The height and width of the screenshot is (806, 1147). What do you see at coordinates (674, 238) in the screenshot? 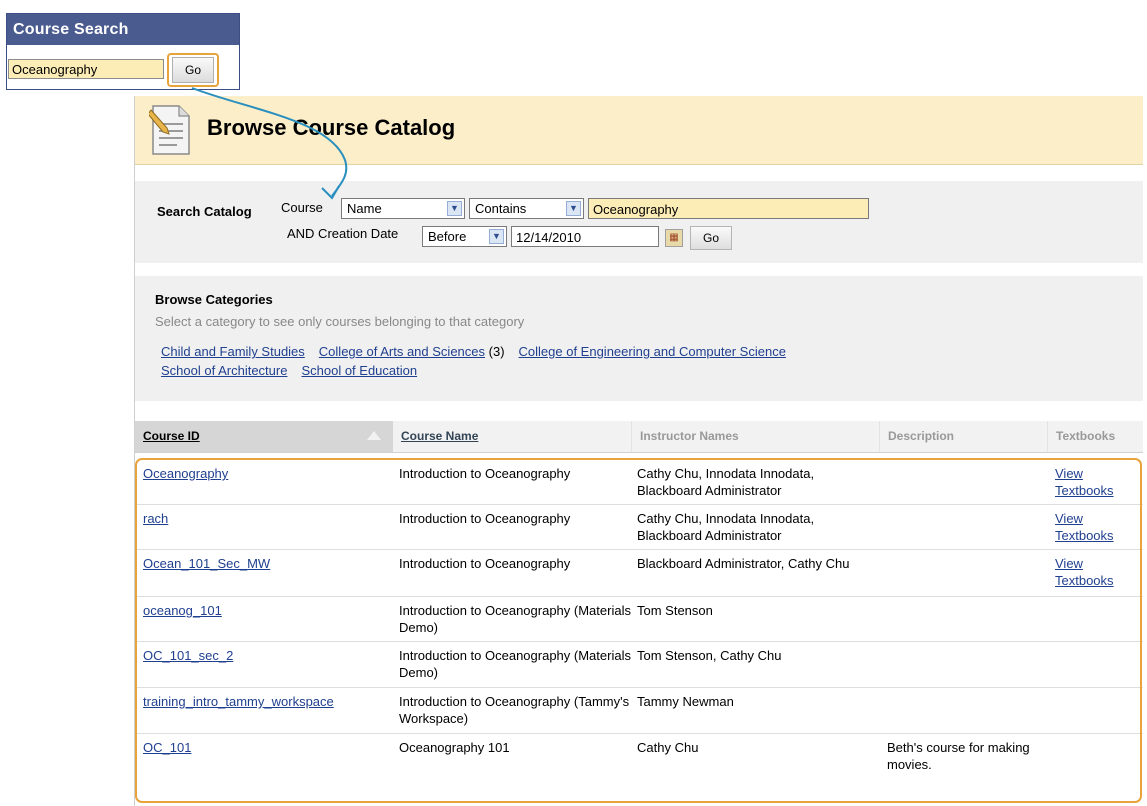
I see `calendar-icon: ▦` at bounding box center [674, 238].